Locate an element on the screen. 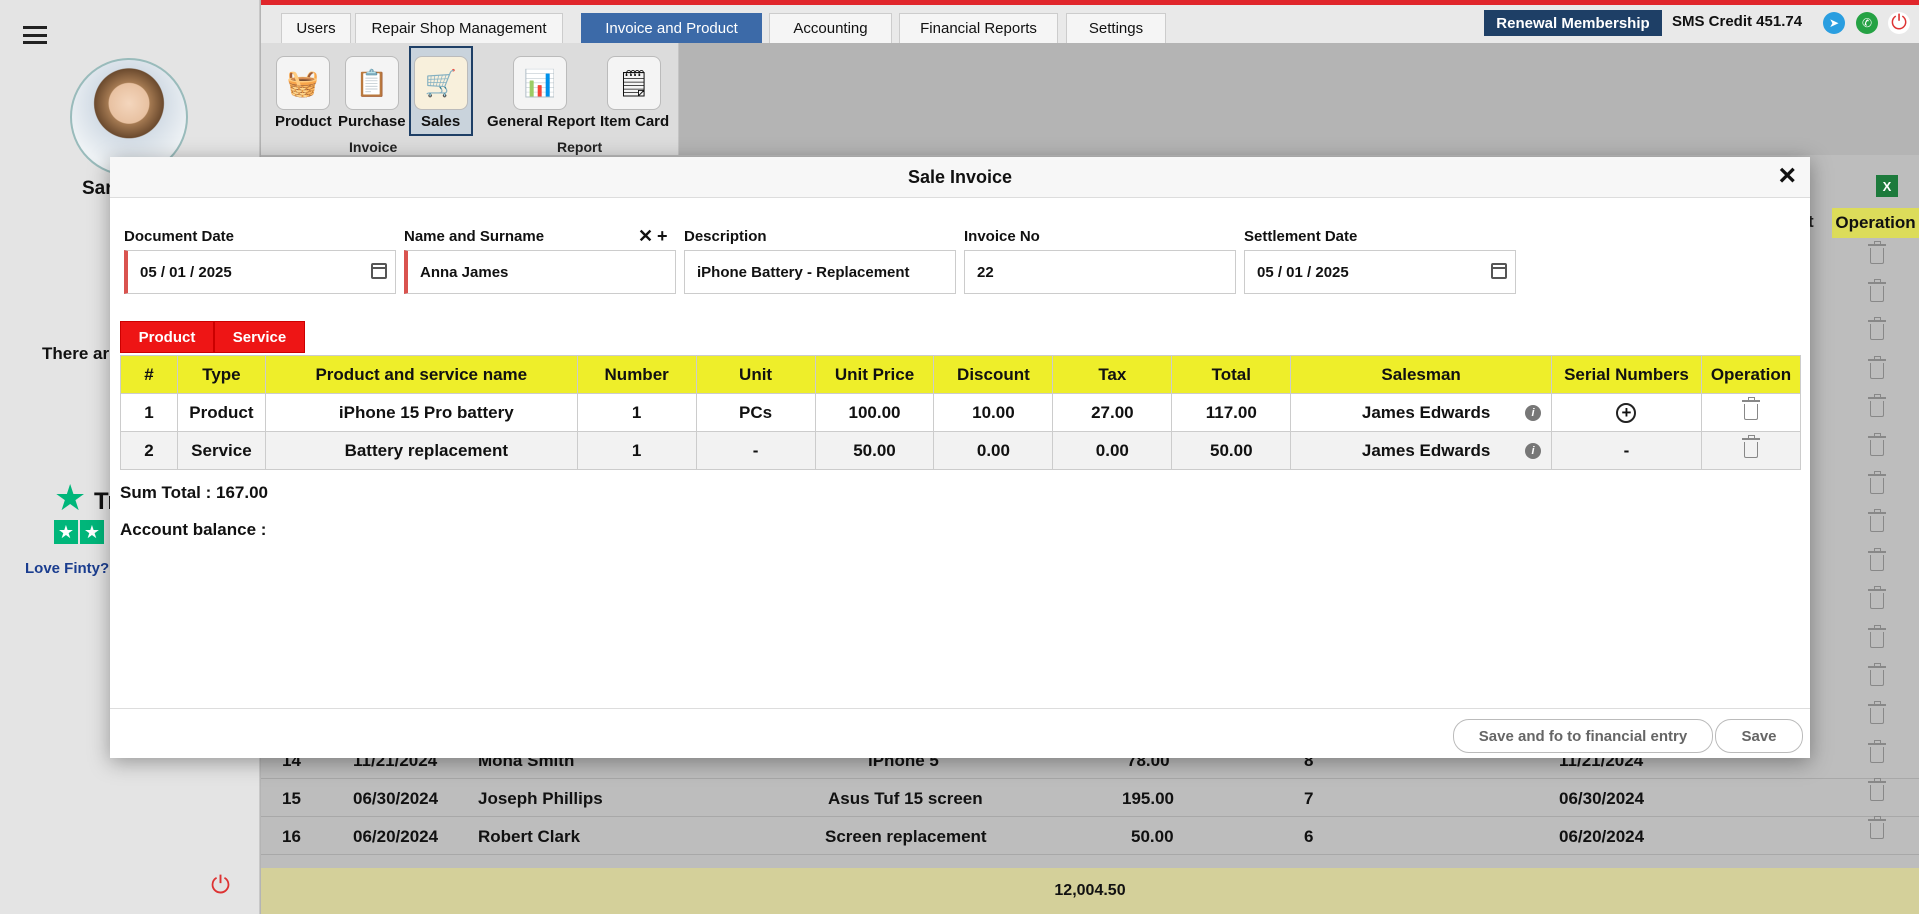  tab-invoice-product: Invoice and Product is located at coordinates (671, 28).